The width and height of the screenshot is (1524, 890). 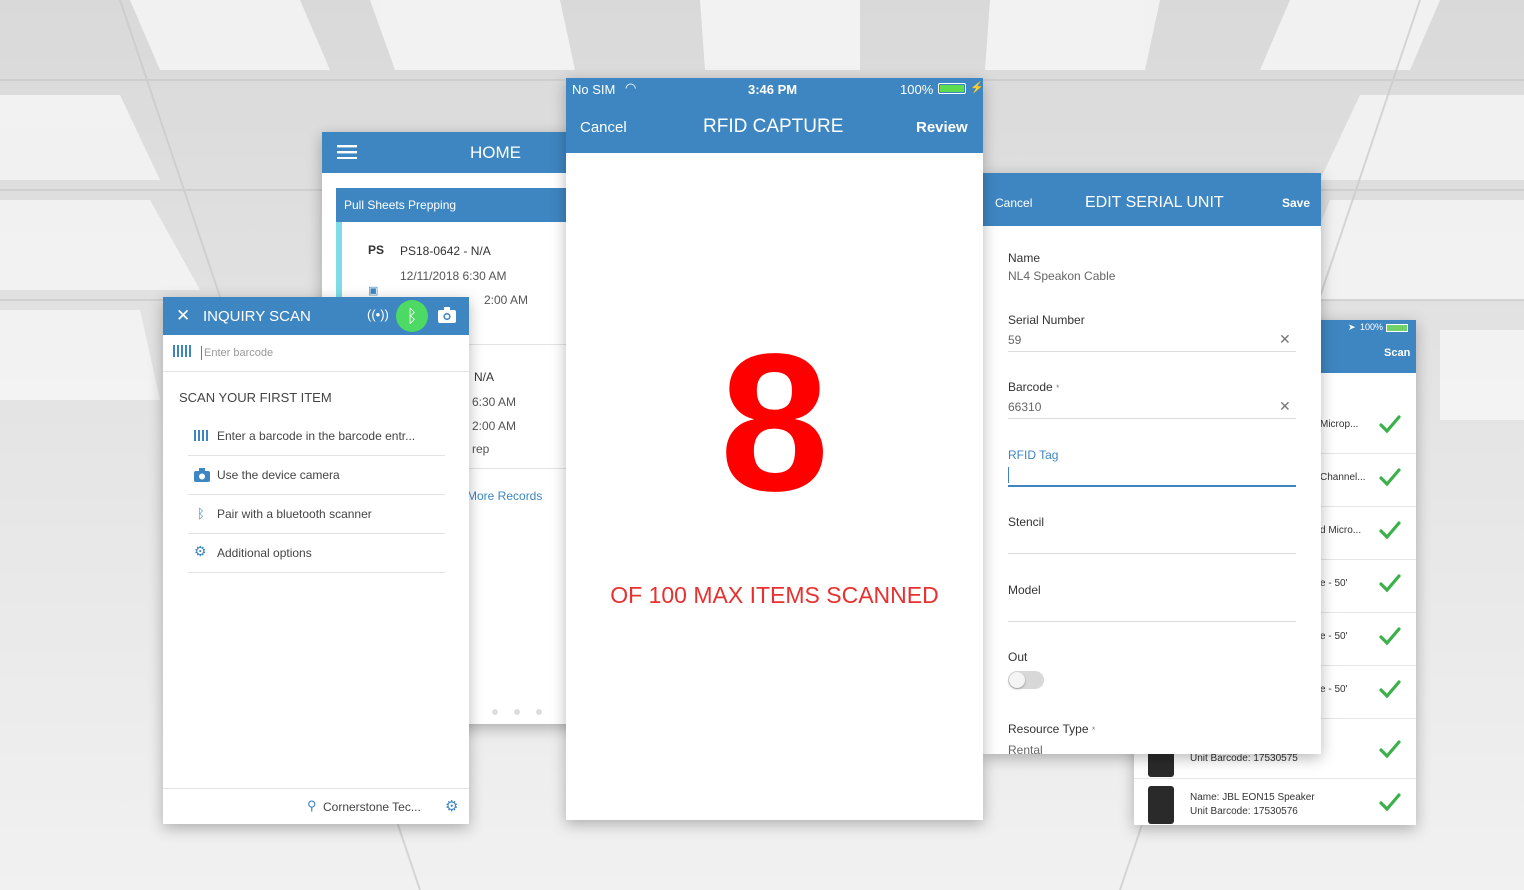 I want to click on close-icon: ✕, so click(x=183, y=316).